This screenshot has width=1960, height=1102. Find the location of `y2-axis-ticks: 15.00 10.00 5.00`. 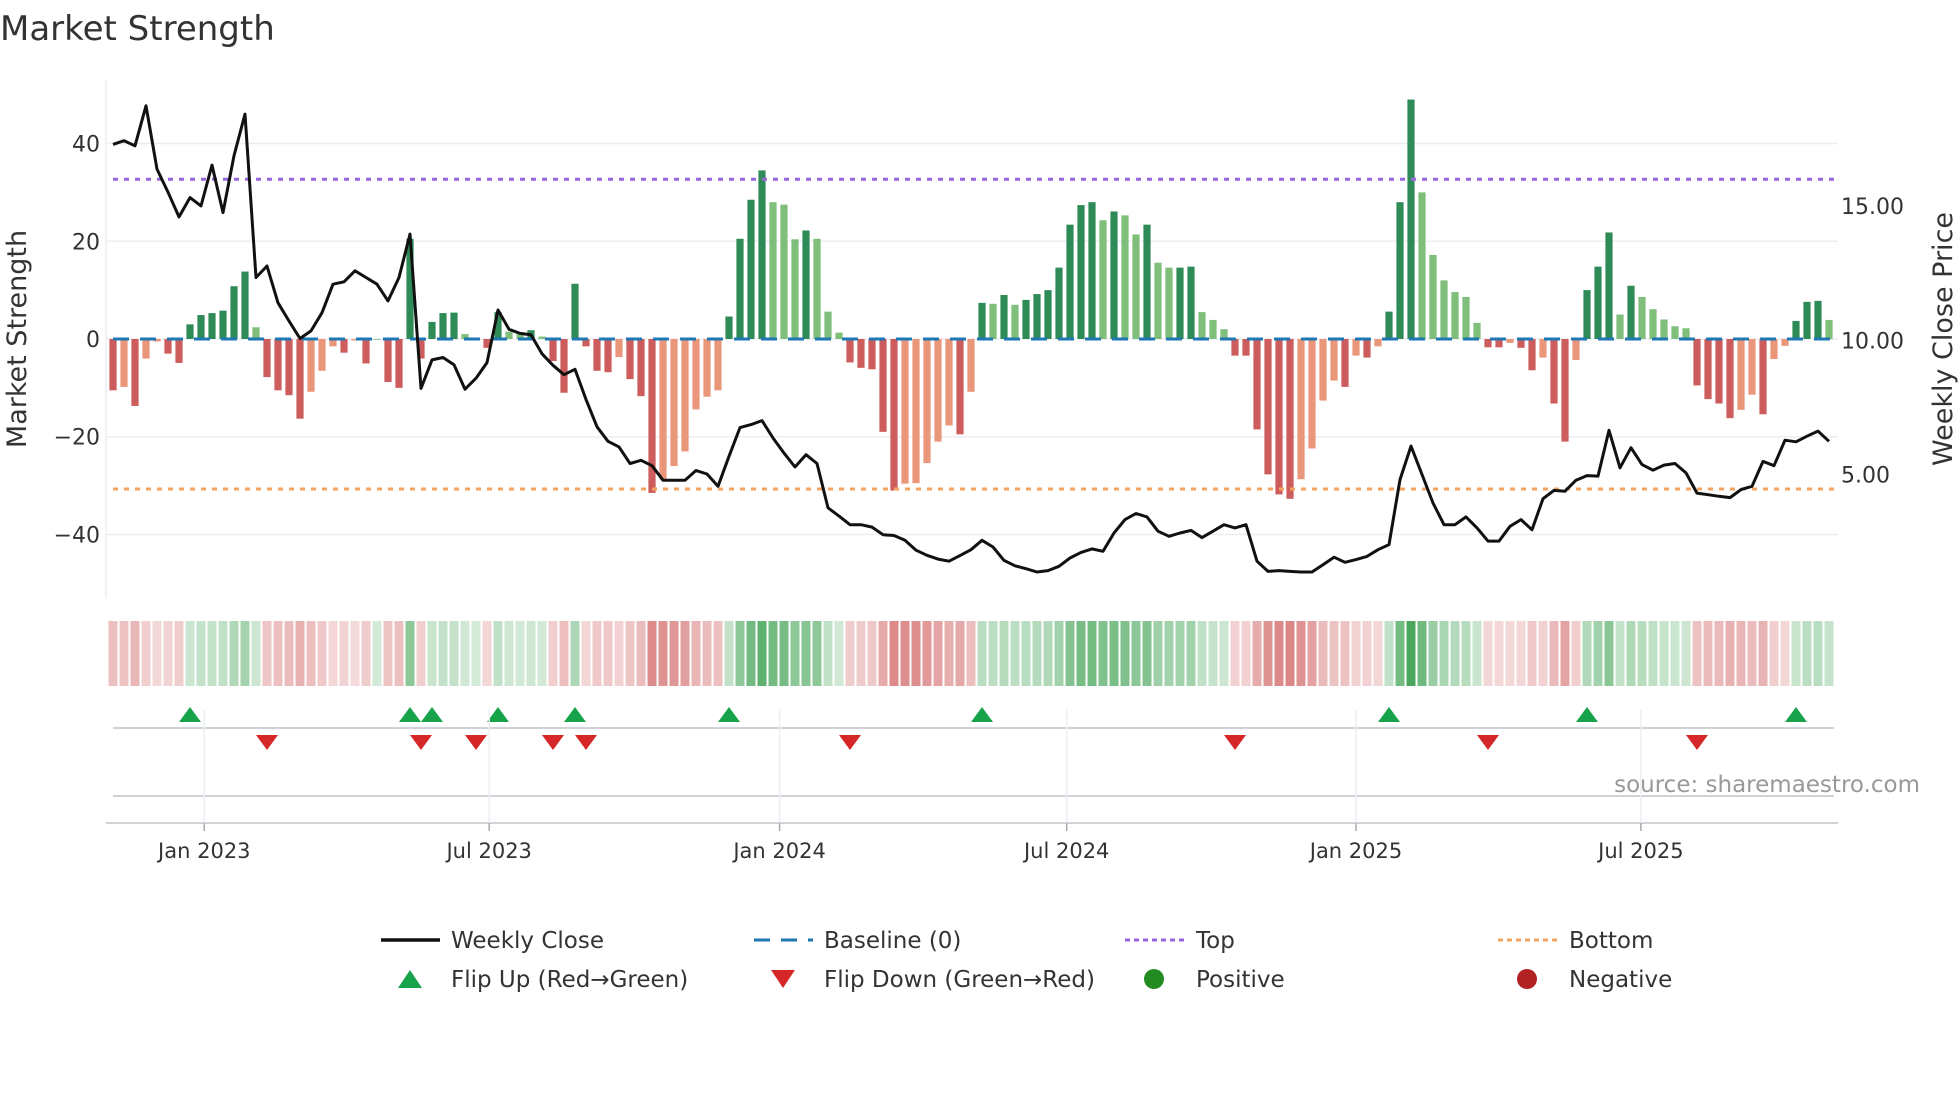

y2-axis-ticks: 15.00 10.00 5.00 is located at coordinates (1872, 341).